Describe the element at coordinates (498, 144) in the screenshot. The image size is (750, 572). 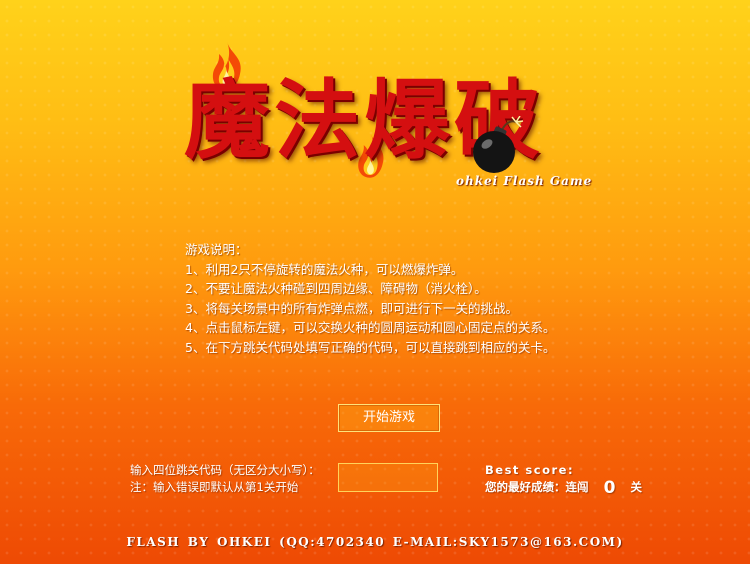
I see `bomb-icon` at that location.